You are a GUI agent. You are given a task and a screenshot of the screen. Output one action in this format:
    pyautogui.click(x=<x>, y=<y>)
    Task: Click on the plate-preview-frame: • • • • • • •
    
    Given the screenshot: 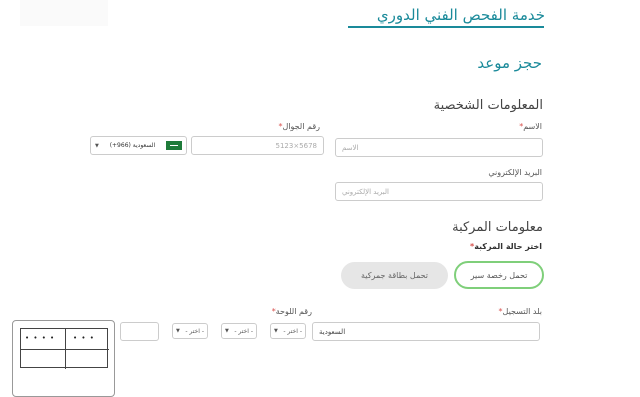 What is the action you would take?
    pyautogui.click(x=64, y=348)
    